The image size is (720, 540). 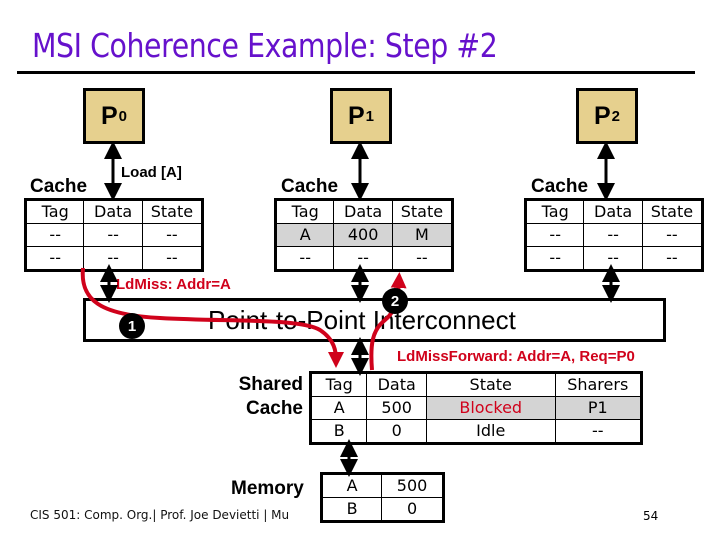 I want to click on header-sharers: Sharers, so click(x=598, y=384).